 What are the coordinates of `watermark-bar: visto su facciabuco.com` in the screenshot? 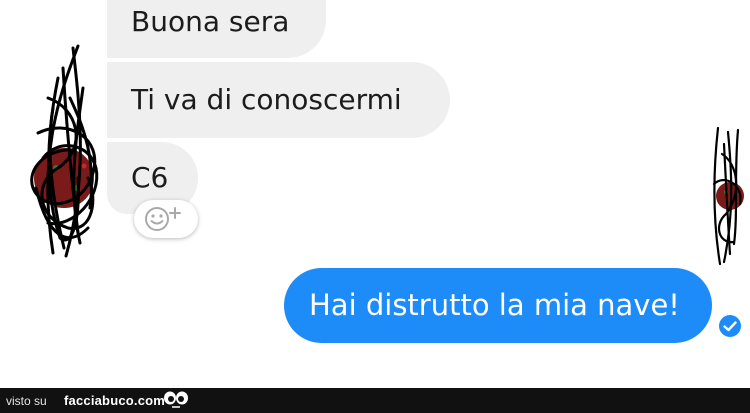 It's located at (375, 400).